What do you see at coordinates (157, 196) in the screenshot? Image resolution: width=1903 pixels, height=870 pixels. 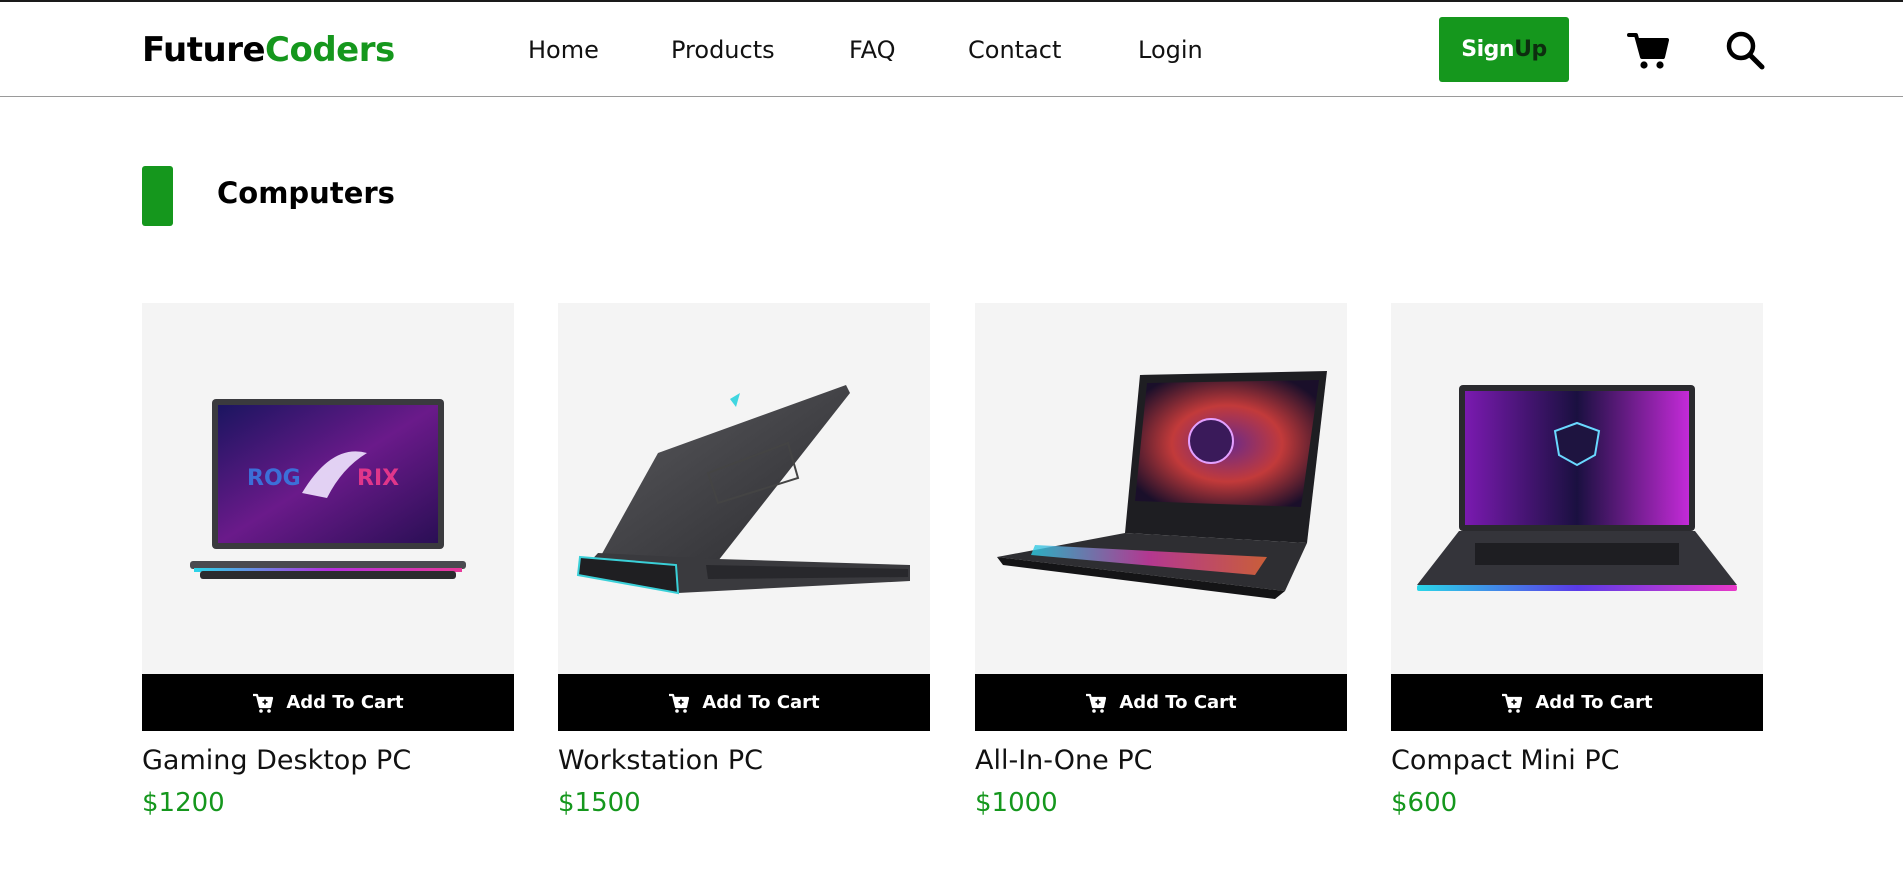 I see `section-marker` at bounding box center [157, 196].